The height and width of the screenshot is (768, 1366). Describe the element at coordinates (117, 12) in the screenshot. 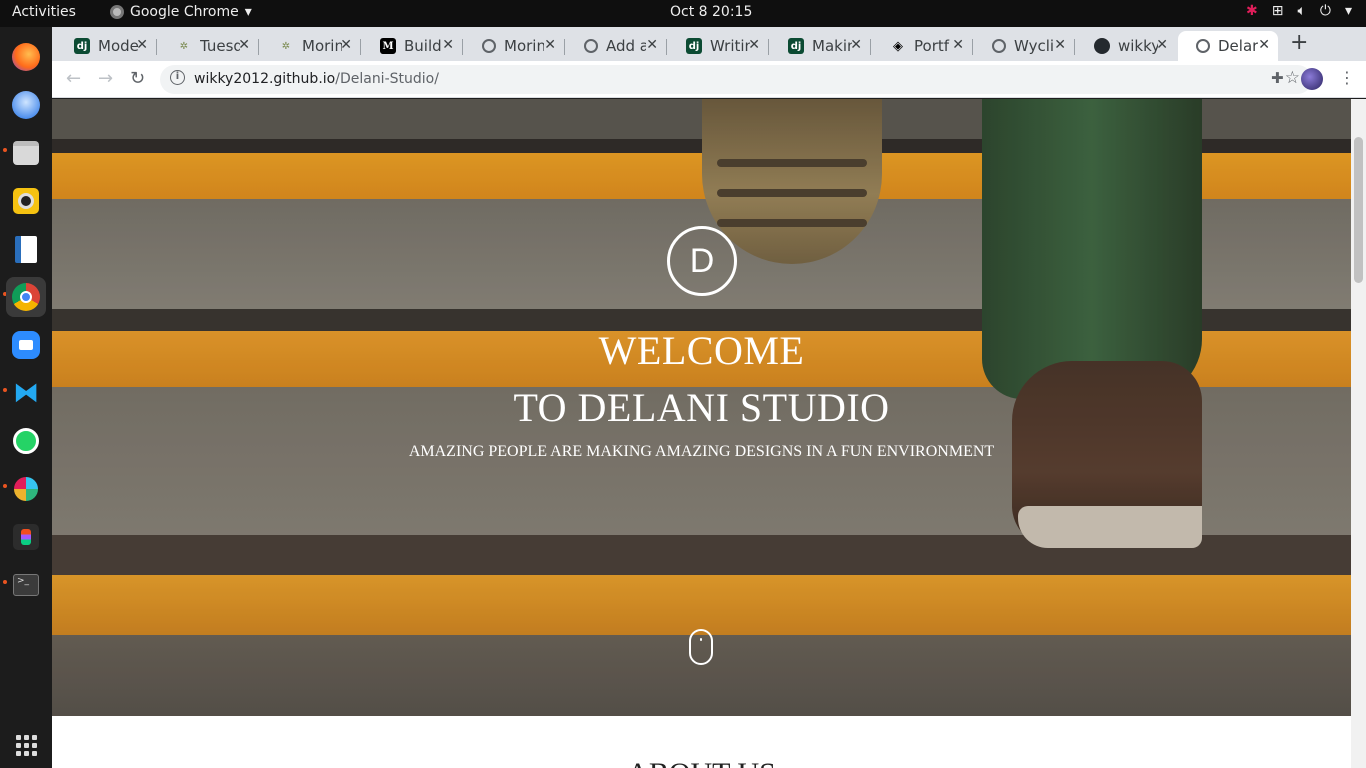

I see `chrome-icon` at that location.